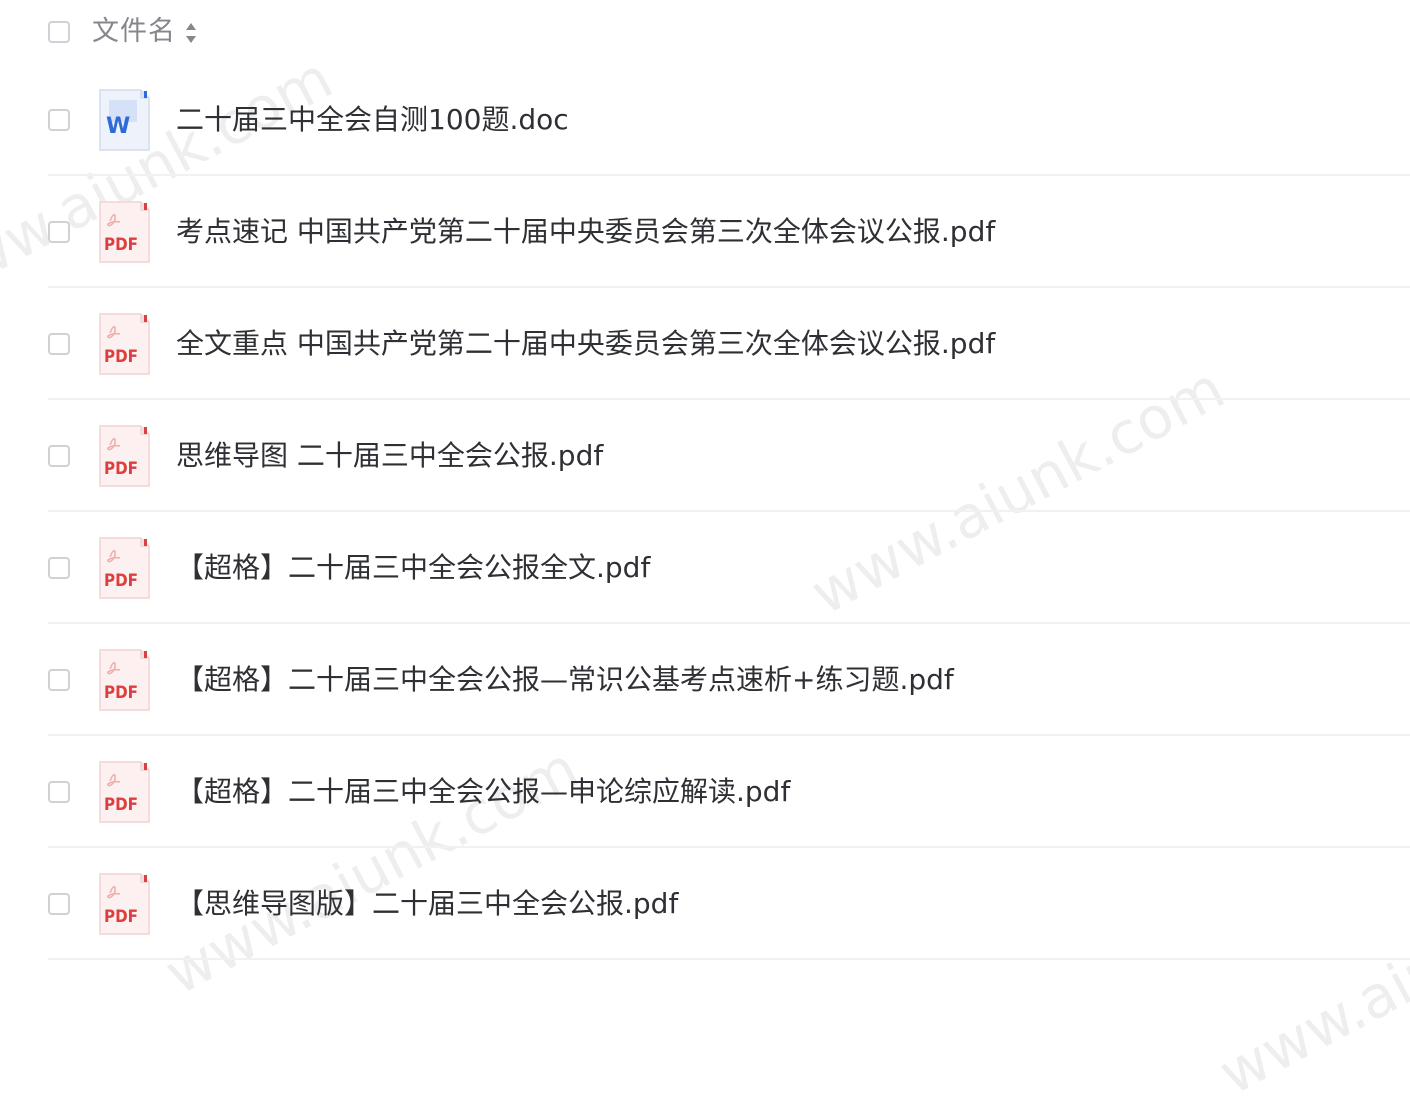 The width and height of the screenshot is (1410, 1108). Describe the element at coordinates (389, 456) in the screenshot. I see `file-name: 思维导图 二十届三中全会公报.pdf` at that location.